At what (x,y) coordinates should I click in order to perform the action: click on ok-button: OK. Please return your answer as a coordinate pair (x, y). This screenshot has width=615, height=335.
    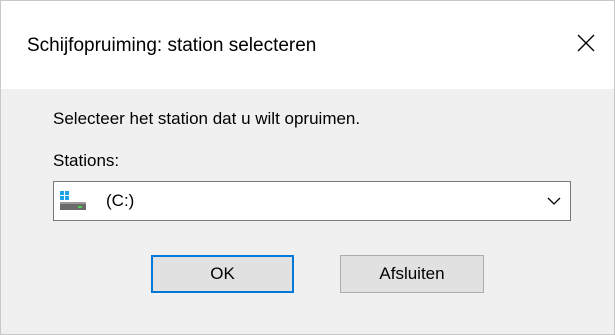
    Looking at the image, I should click on (222, 274).